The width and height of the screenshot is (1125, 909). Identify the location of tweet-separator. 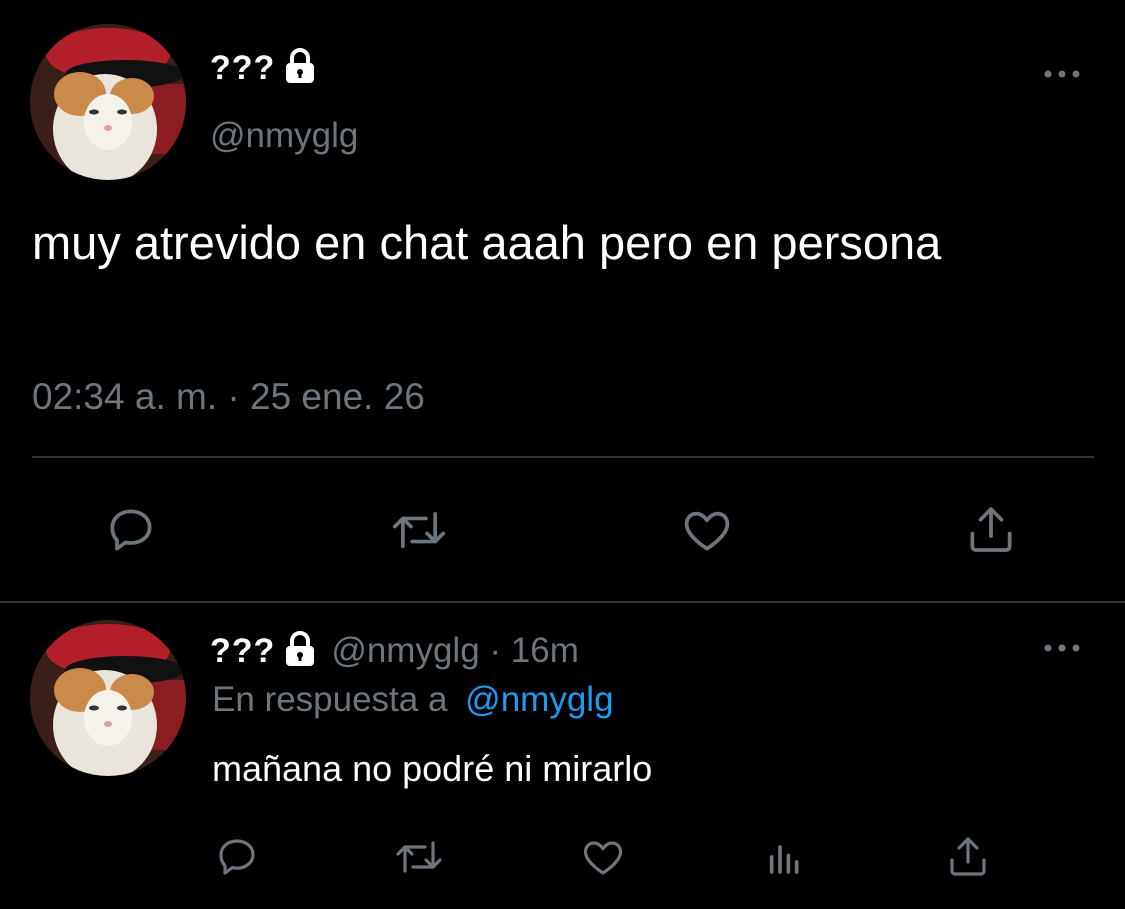
(562, 602).